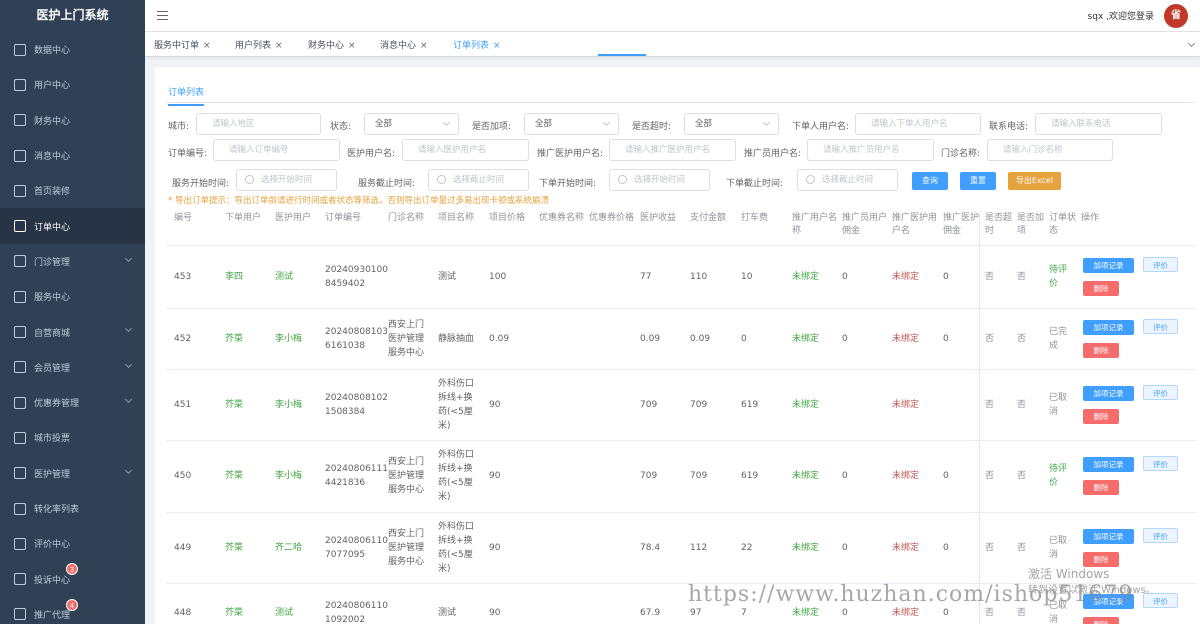  I want to click on order-start-picker: 选择开始时间, so click(659, 180).